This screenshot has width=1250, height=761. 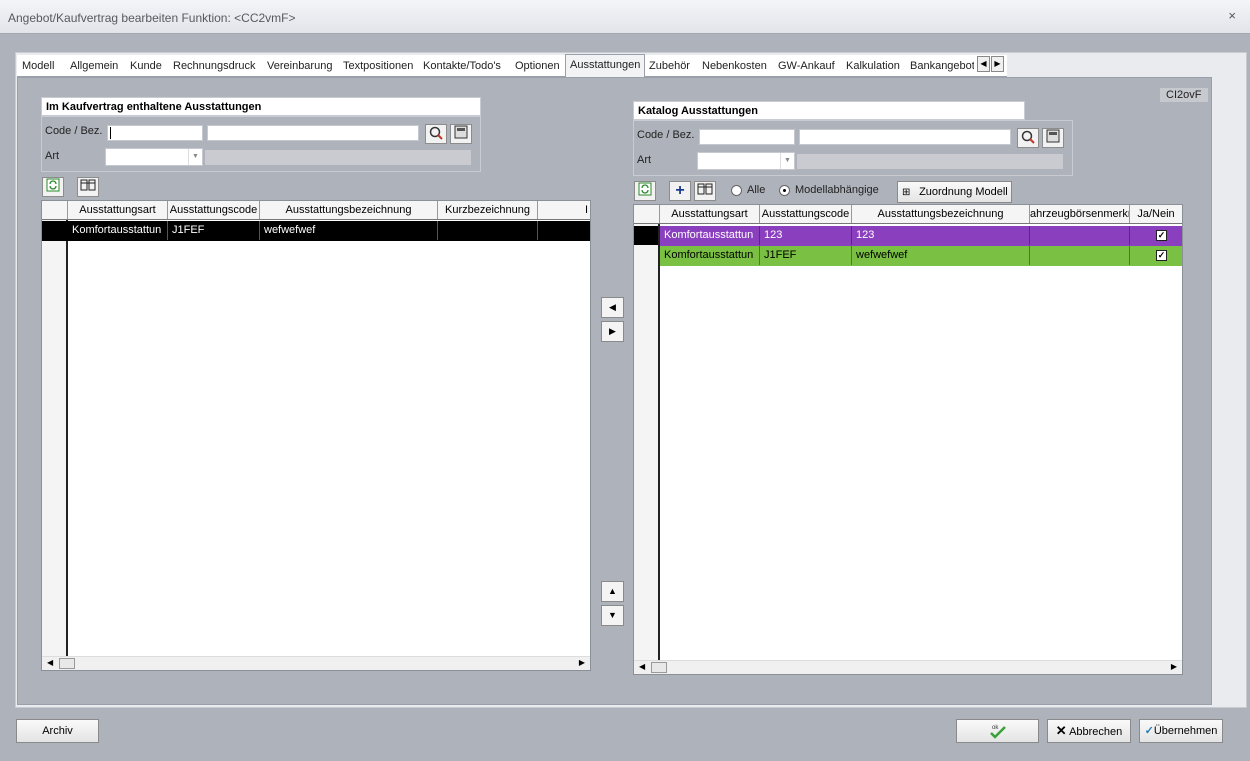 I want to click on radio-all, so click(x=736, y=190).